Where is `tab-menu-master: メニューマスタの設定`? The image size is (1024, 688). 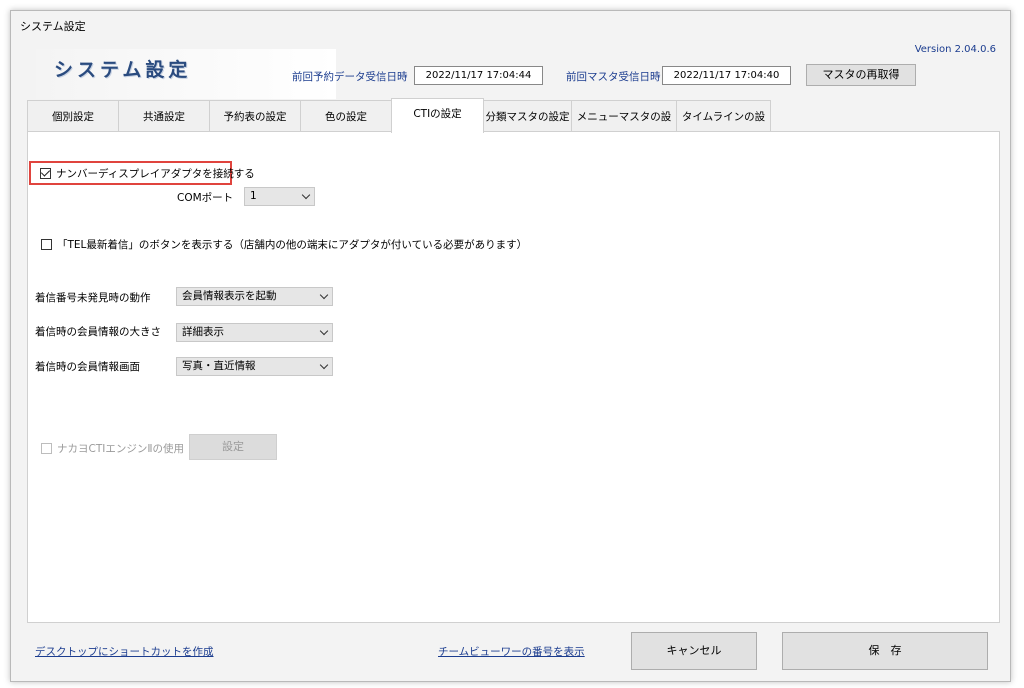 tab-menu-master: メニューマスタの設定 is located at coordinates (624, 127).